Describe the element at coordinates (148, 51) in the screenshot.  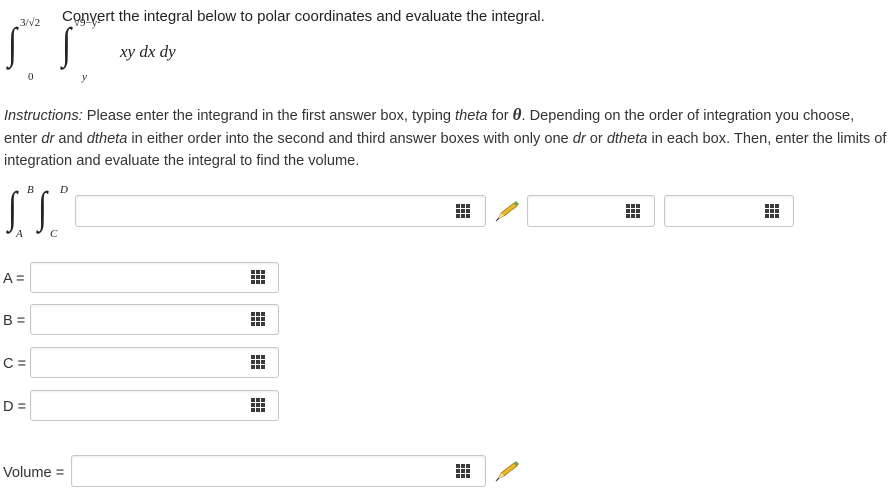
I see `integrand: xy dx dy` at that location.